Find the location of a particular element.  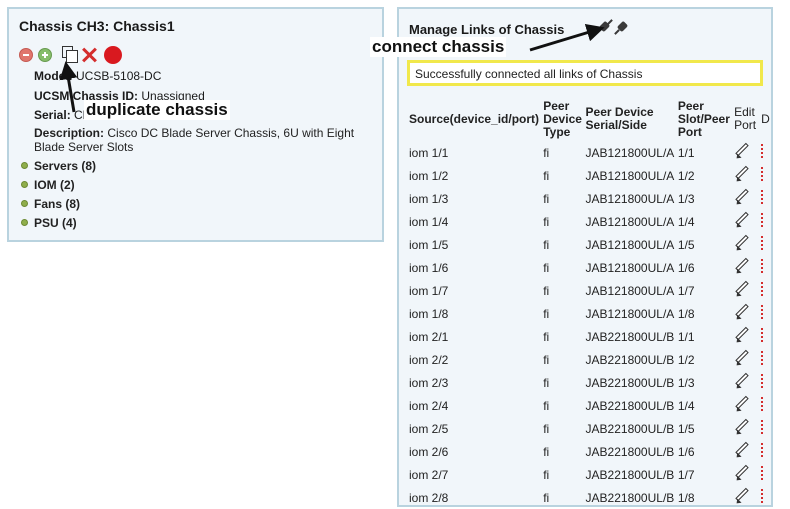

duplicate-icon is located at coordinates (70, 55).